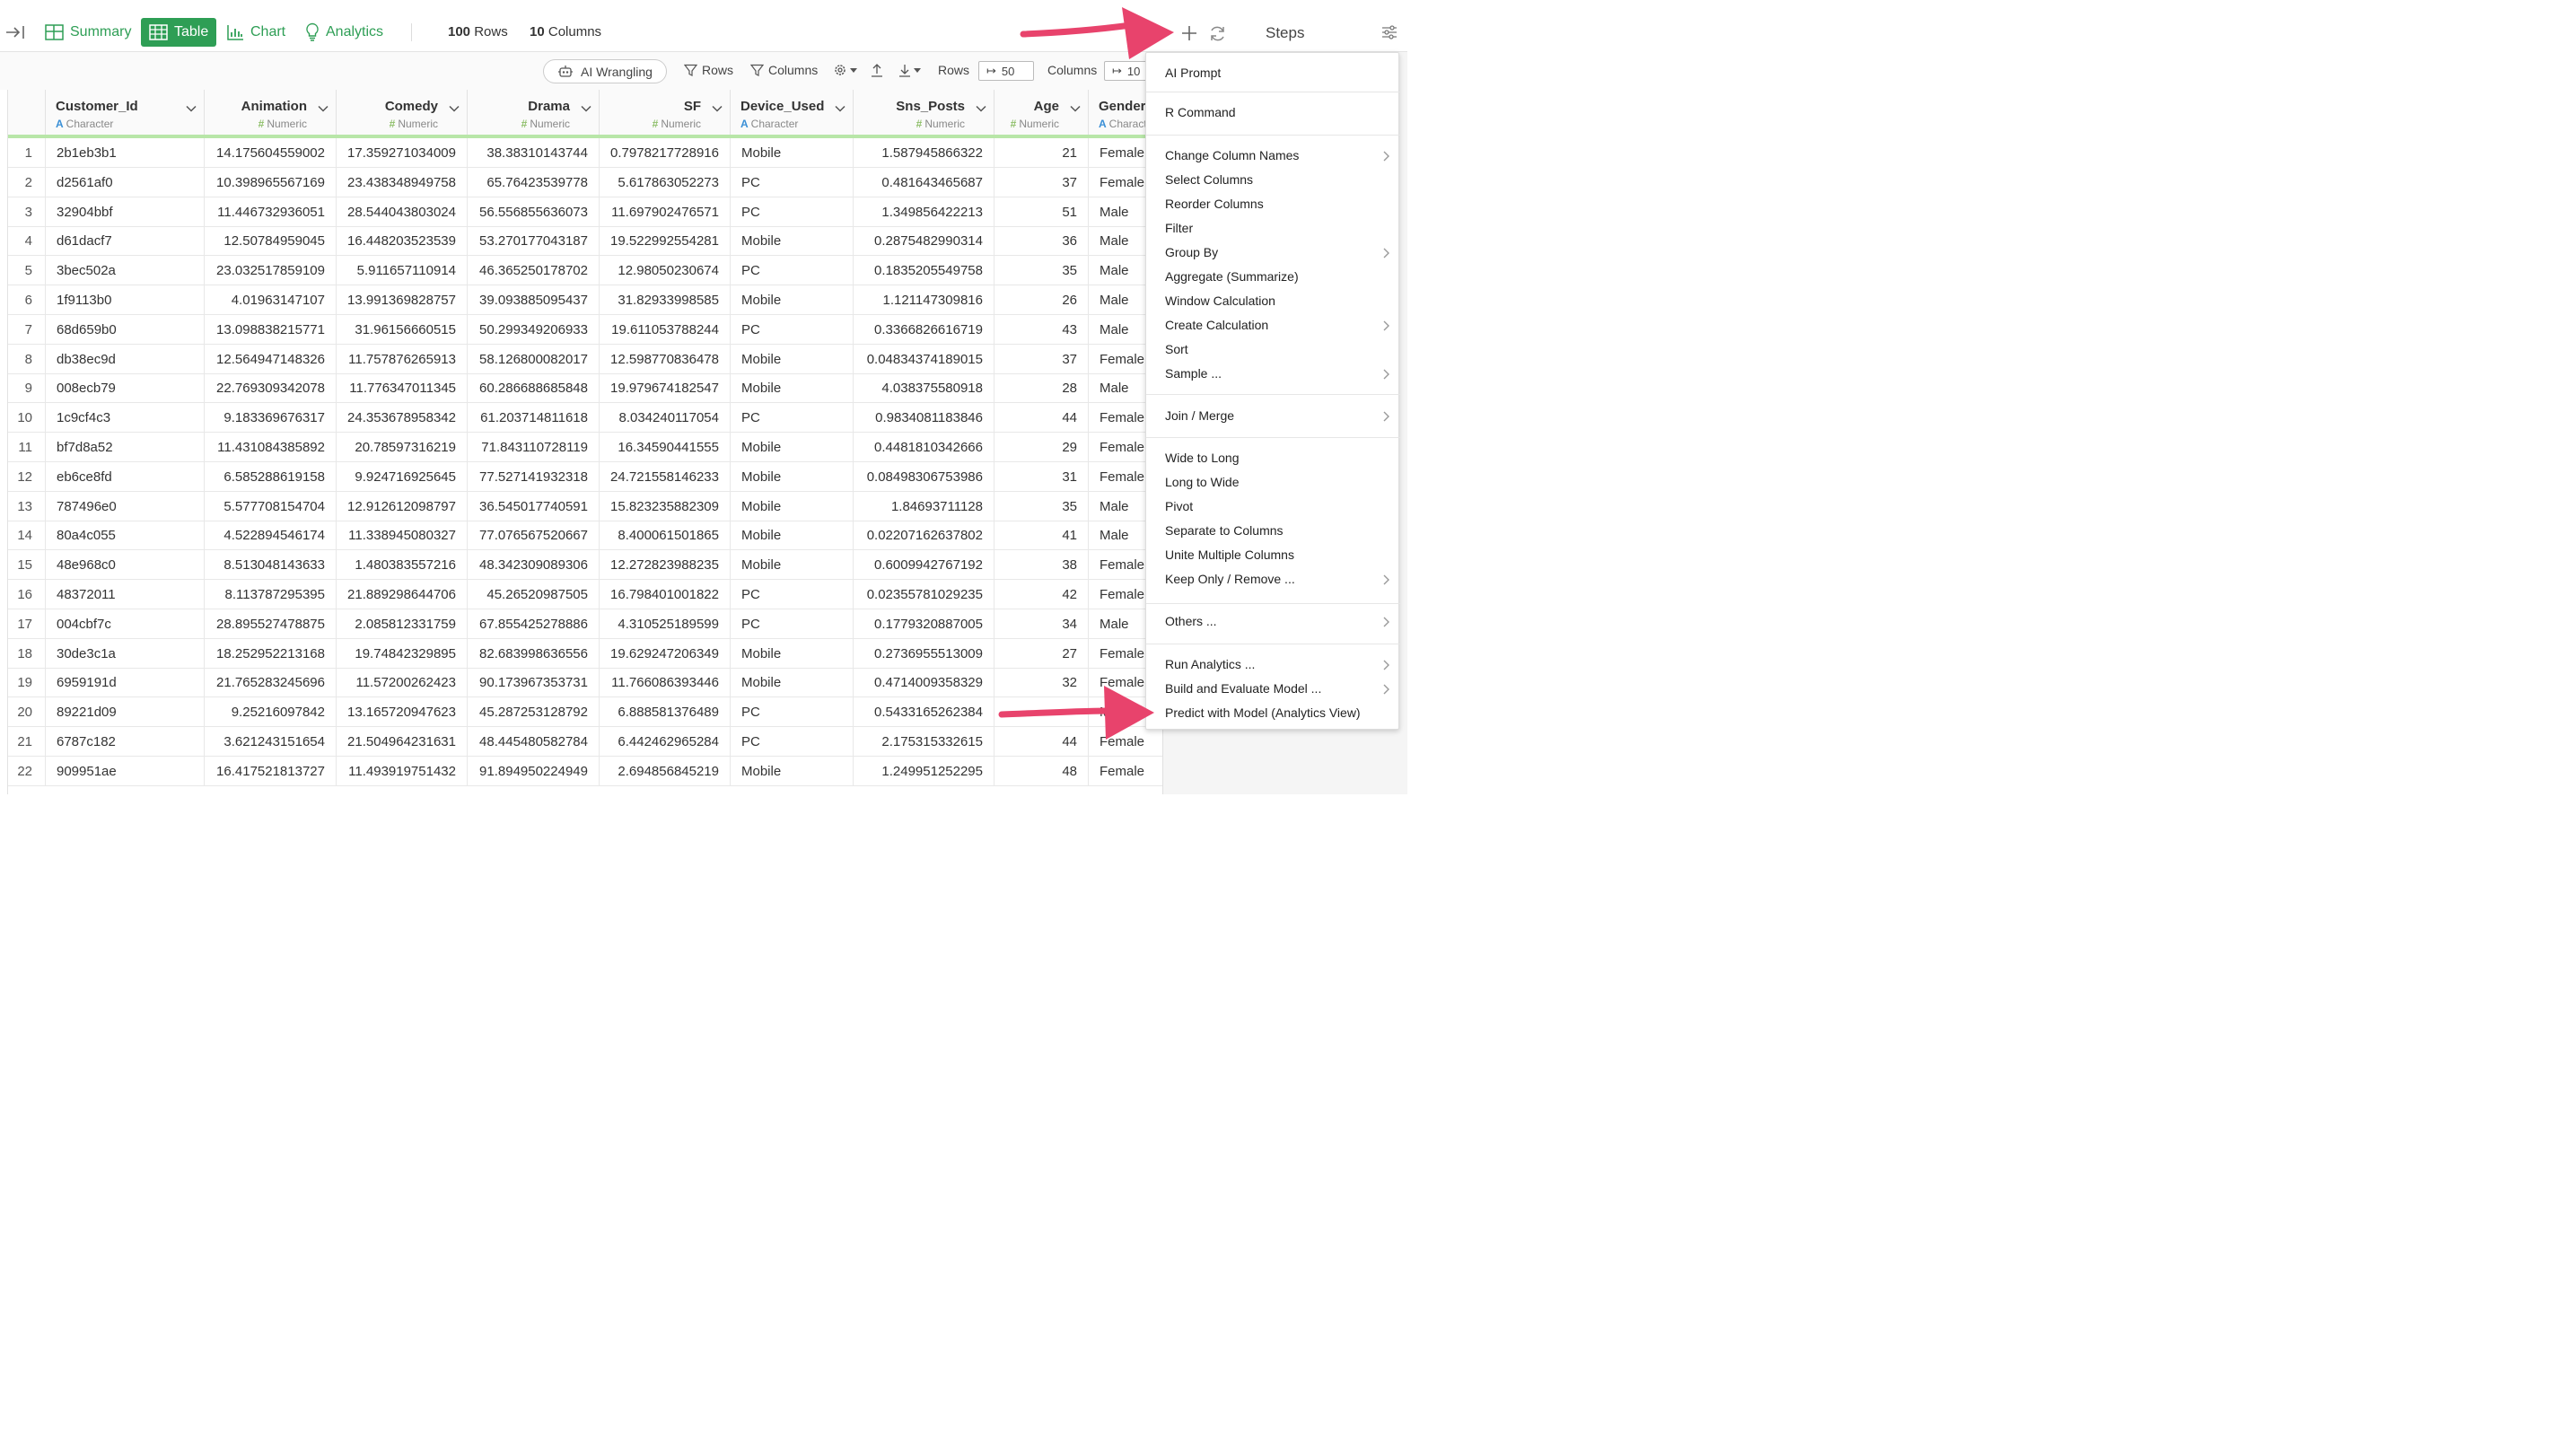  Describe the element at coordinates (402, 182) in the screenshot. I see `table-cell: 23.438348949758` at that location.